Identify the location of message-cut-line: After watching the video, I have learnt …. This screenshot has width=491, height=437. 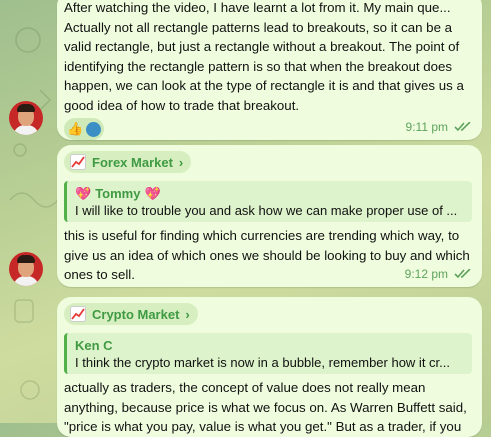
(257, 7).